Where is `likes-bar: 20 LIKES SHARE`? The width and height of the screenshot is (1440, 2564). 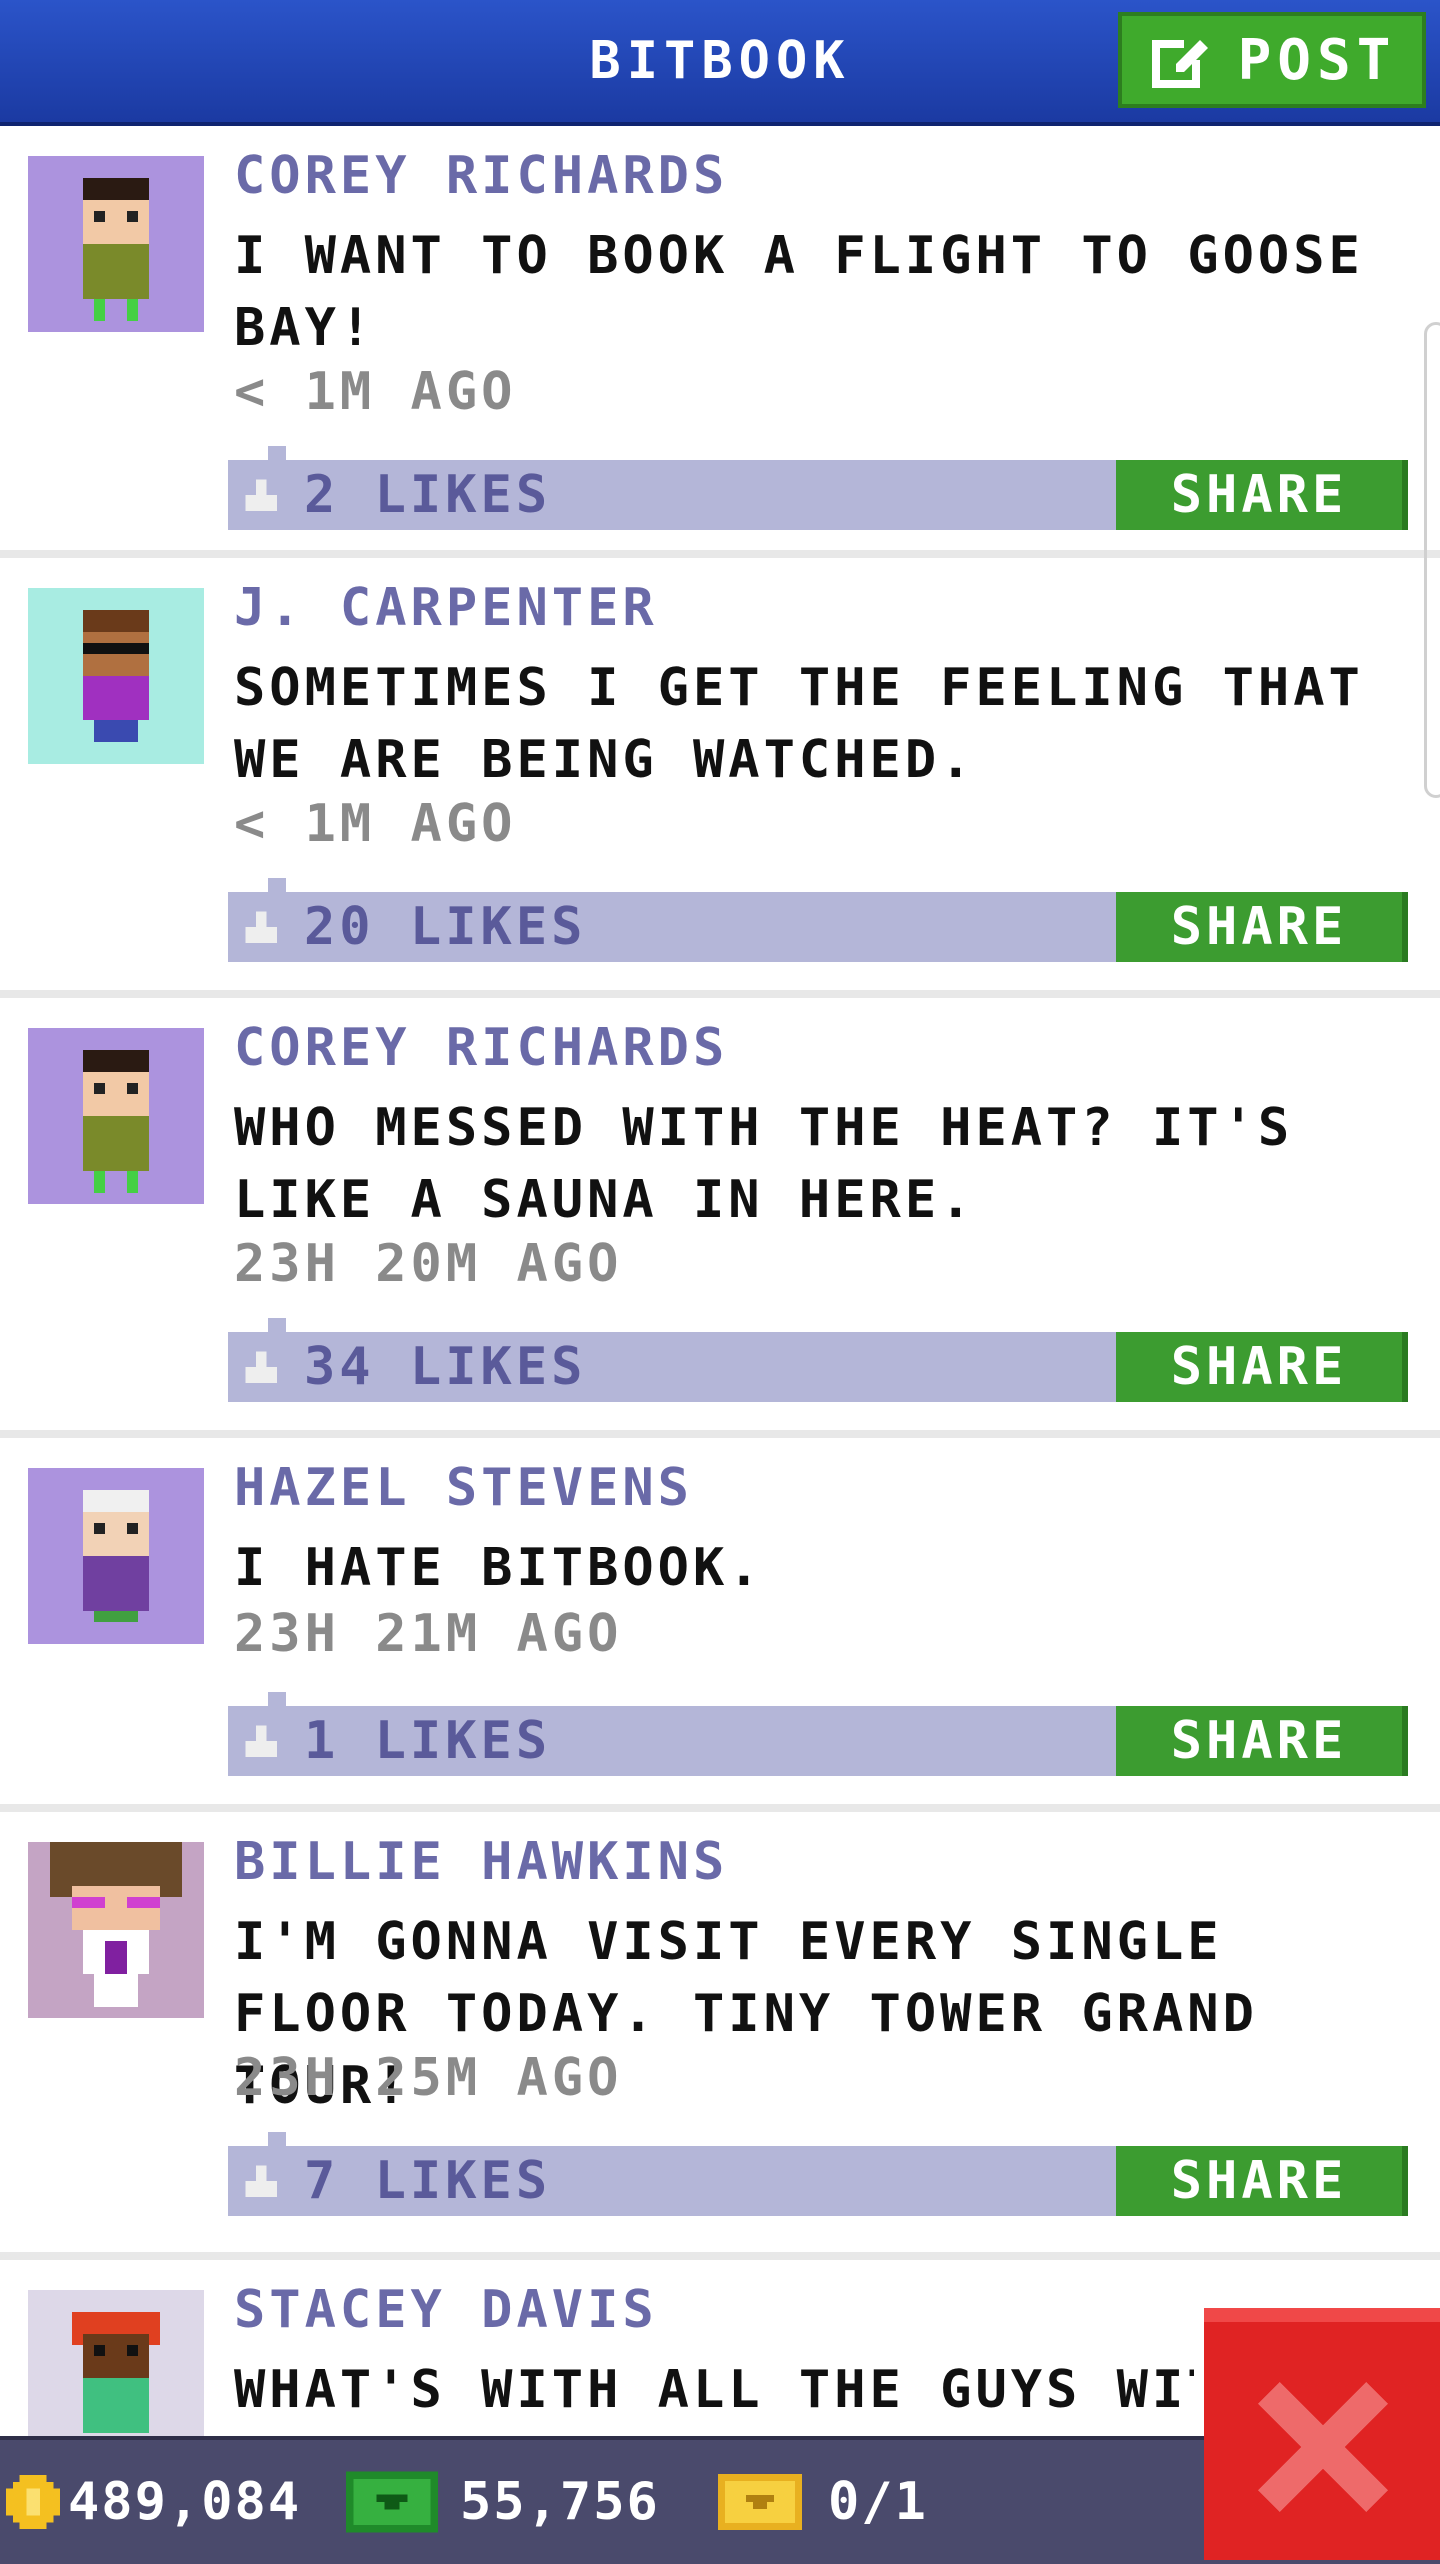 likes-bar: 20 LIKES SHARE is located at coordinates (818, 927).